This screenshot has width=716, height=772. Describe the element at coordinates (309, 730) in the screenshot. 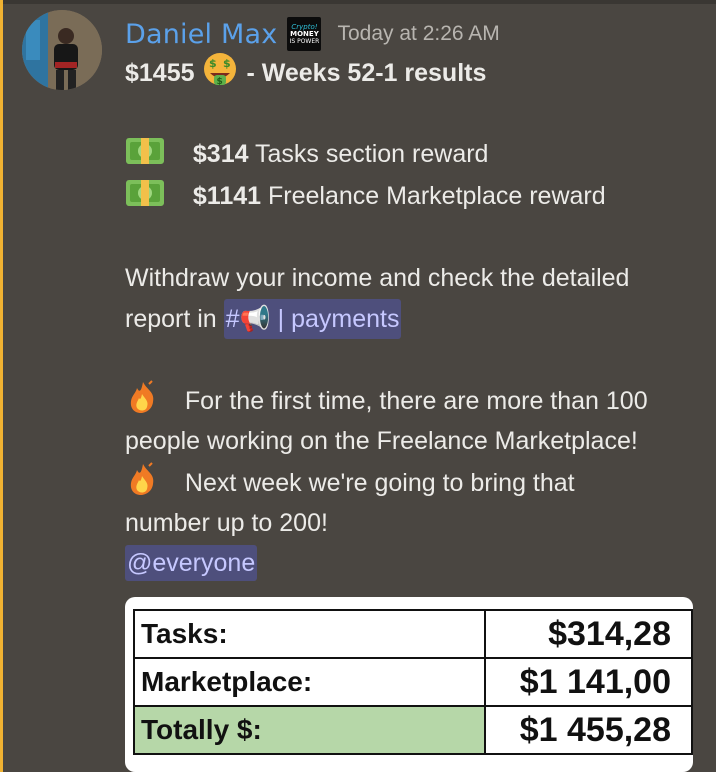

I see `row-label: Totally $:` at that location.